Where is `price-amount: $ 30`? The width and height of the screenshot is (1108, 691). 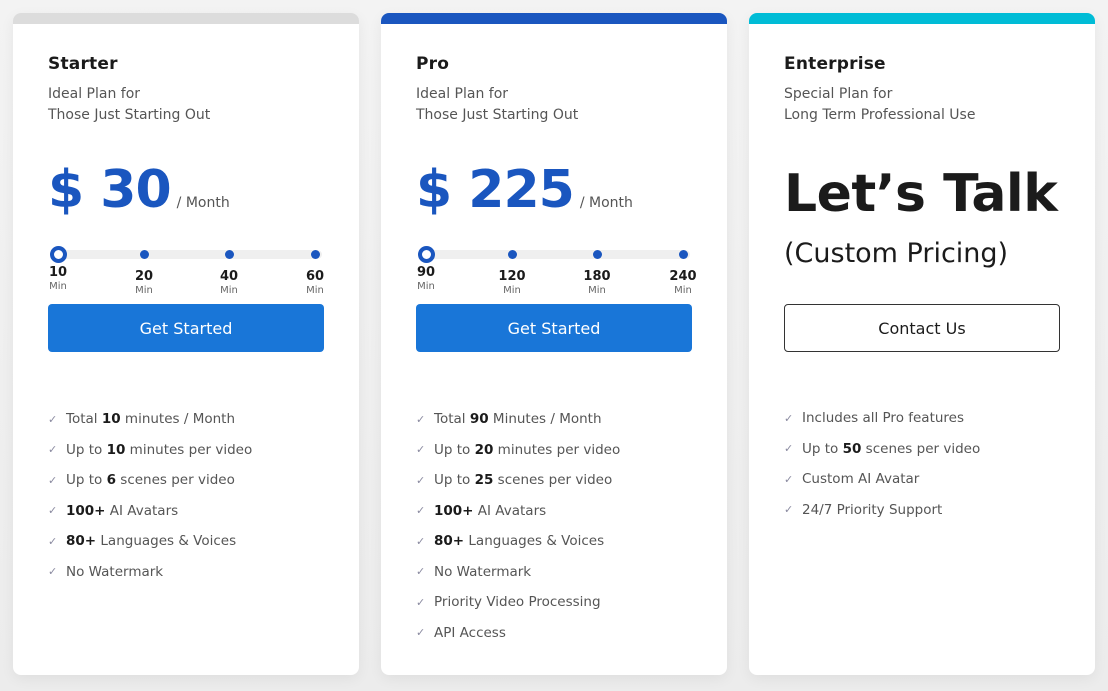
price-amount: $ 30 is located at coordinates (110, 190).